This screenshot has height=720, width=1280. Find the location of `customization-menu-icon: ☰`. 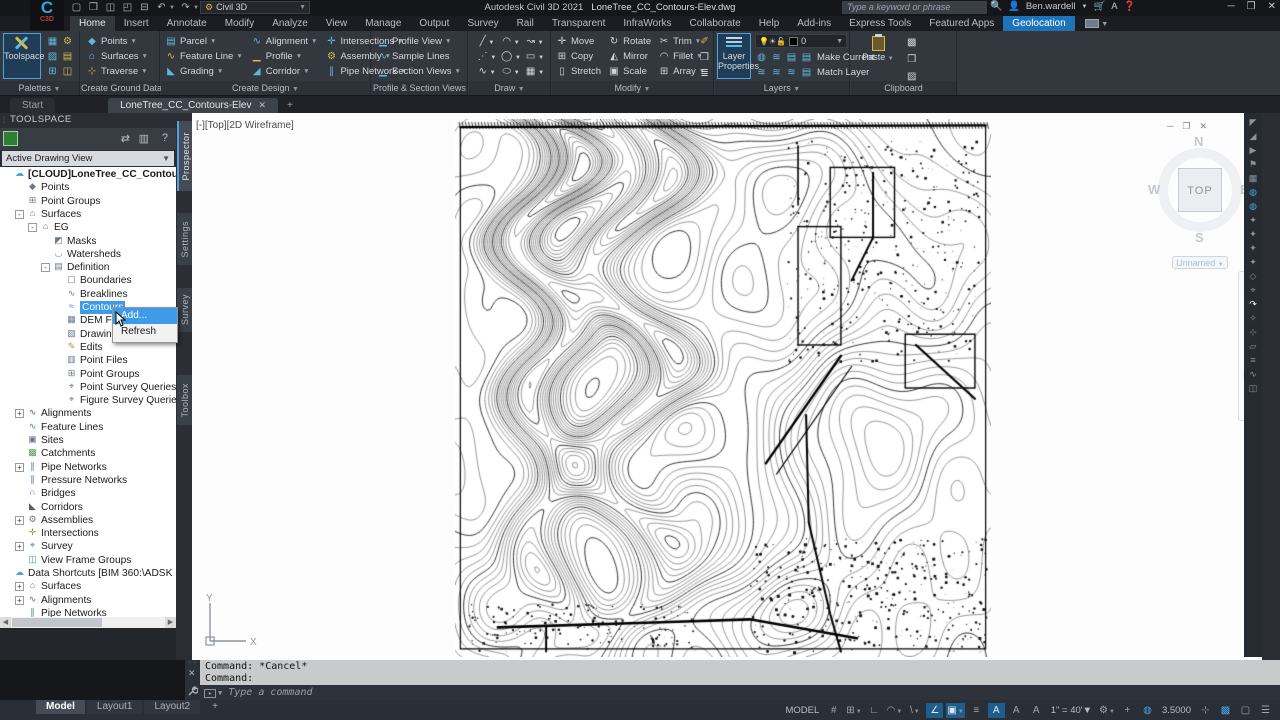

customization-menu-icon: ☰ is located at coordinates (1265, 710).